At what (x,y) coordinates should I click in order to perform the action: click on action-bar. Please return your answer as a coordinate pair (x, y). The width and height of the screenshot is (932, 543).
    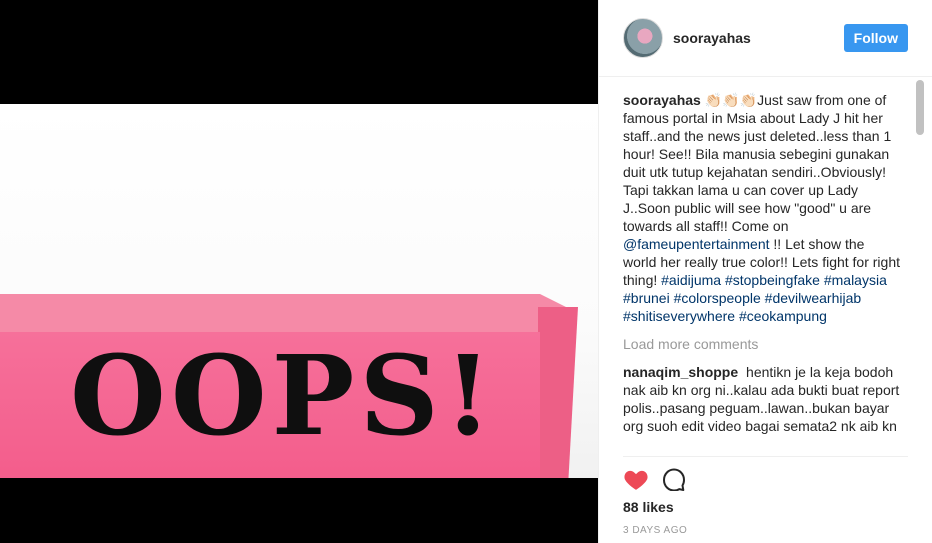
    Looking at the image, I should click on (655, 479).